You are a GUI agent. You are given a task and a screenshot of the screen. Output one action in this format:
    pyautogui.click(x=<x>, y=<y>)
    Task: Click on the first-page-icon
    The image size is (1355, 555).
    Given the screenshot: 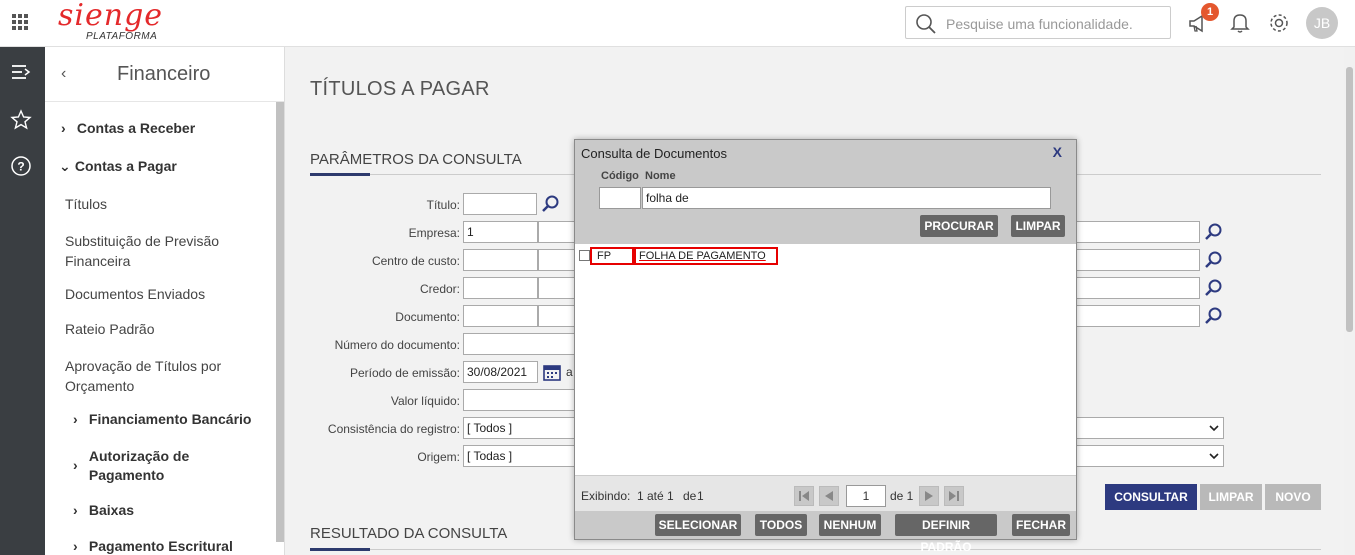 What is the action you would take?
    pyautogui.click(x=804, y=496)
    